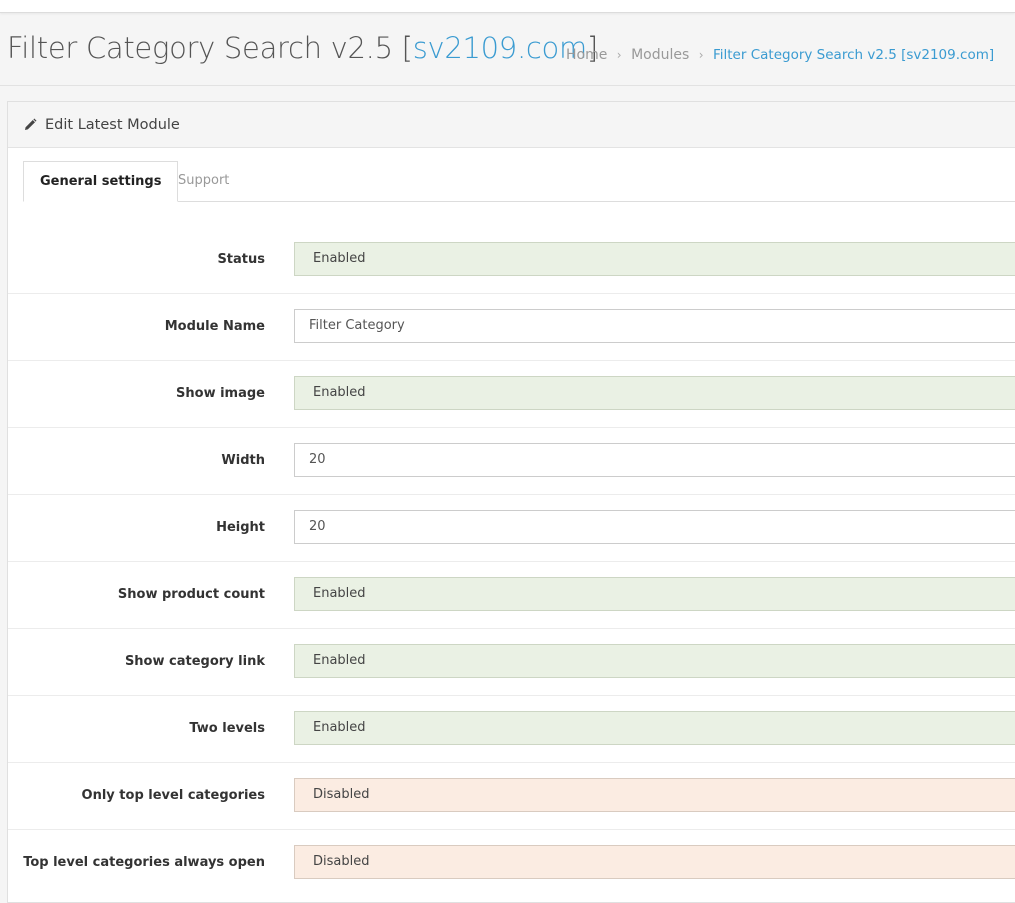 The width and height of the screenshot is (1015, 903). I want to click on form-row-two-levels: Two levels Enabled, so click(511, 729).